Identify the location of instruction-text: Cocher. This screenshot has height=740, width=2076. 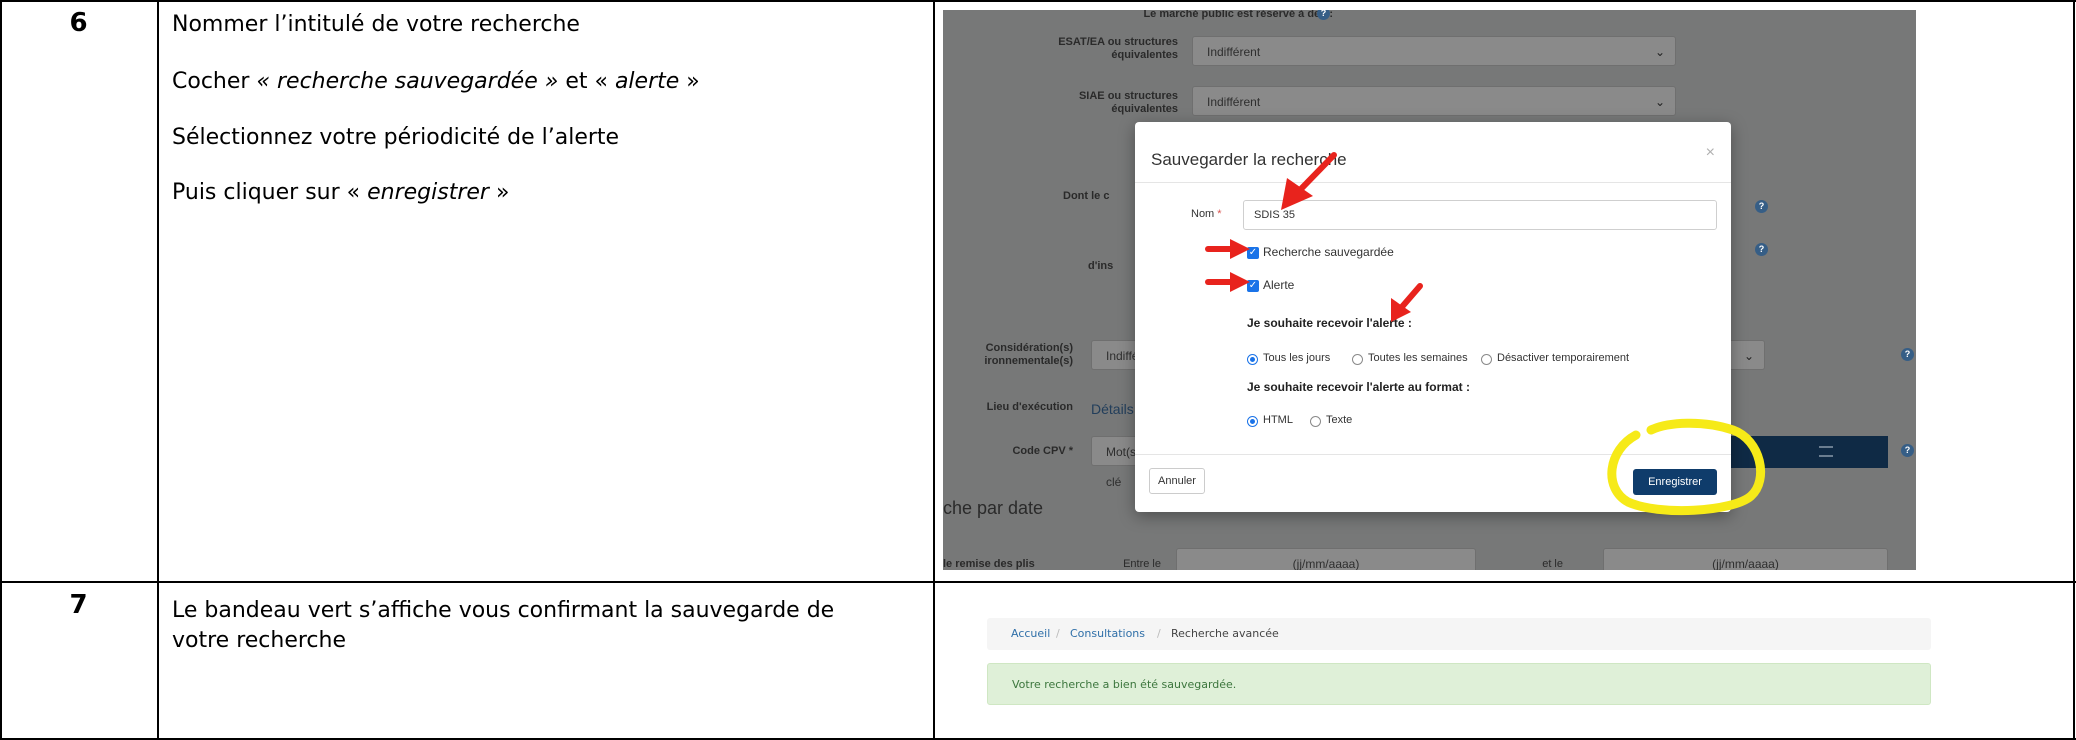
(214, 81).